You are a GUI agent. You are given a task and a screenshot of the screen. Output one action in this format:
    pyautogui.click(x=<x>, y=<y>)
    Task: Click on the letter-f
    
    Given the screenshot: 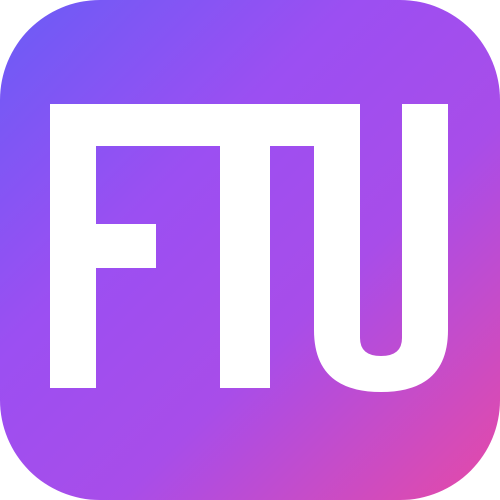 What is the action you would take?
    pyautogui.click(x=111, y=246)
    